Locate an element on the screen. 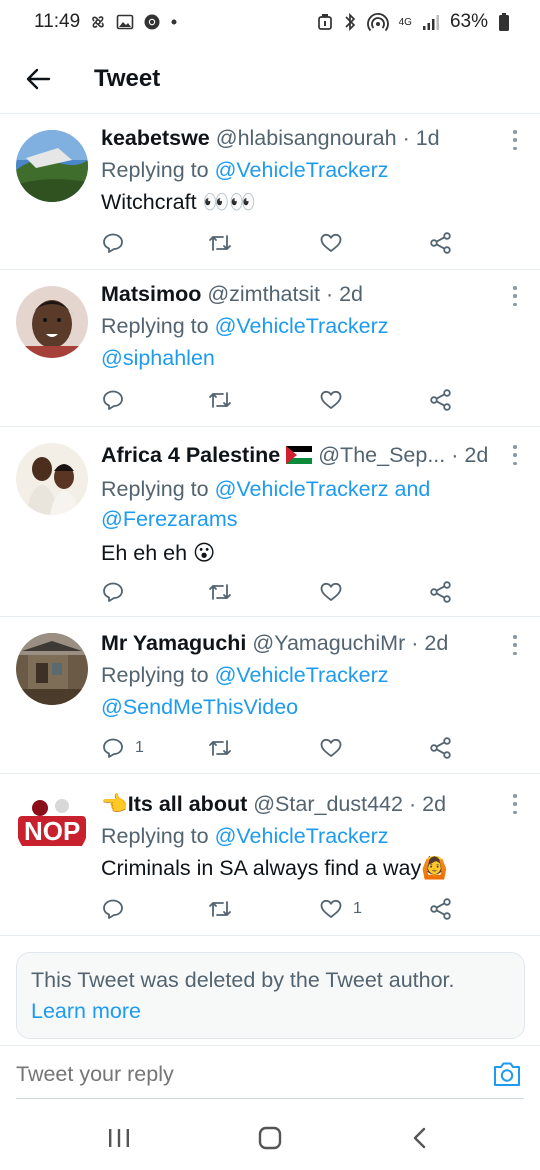  author-handle: @zimthatsit is located at coordinates (263, 294).